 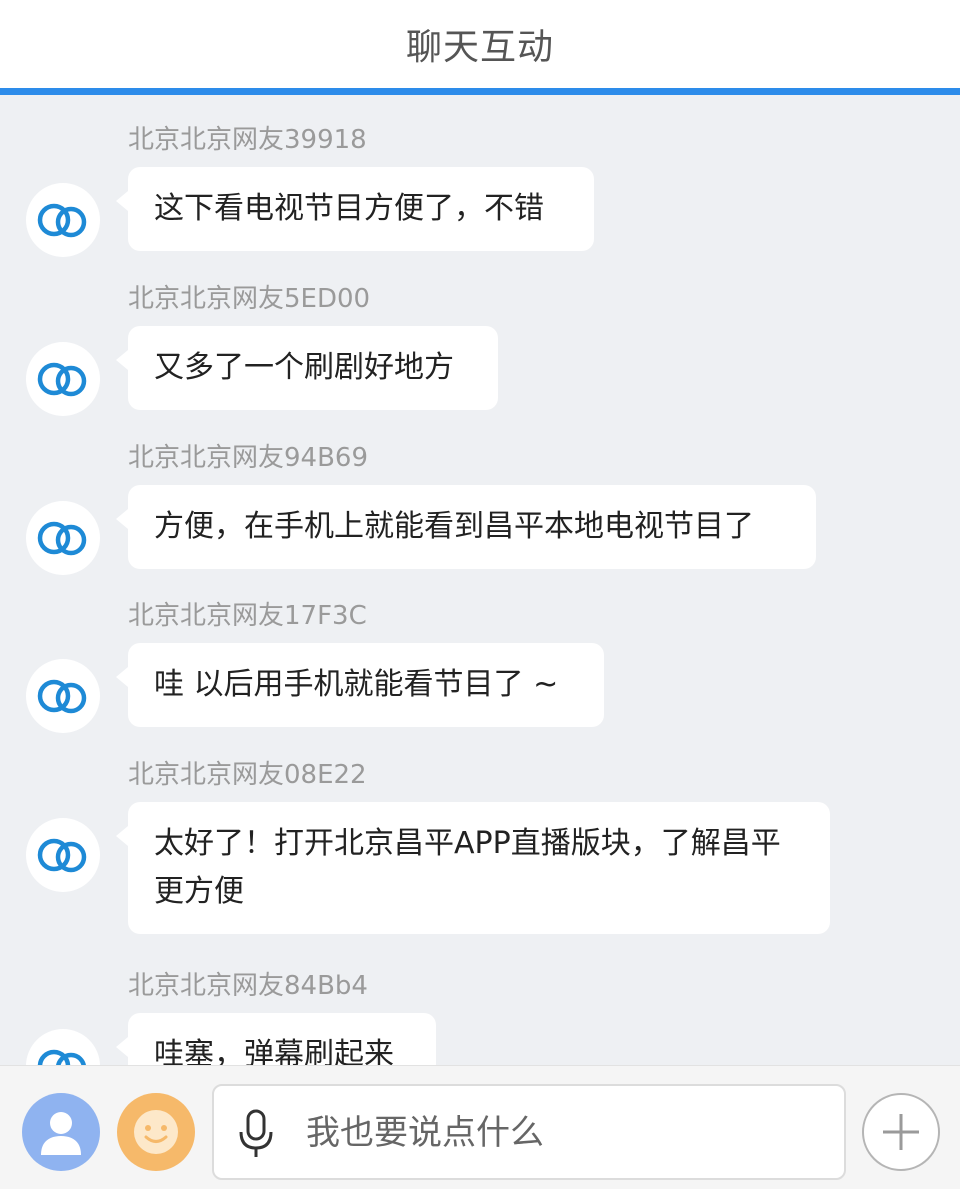 What do you see at coordinates (479, 47) in the screenshot?
I see `page-title: 聊天互动` at bounding box center [479, 47].